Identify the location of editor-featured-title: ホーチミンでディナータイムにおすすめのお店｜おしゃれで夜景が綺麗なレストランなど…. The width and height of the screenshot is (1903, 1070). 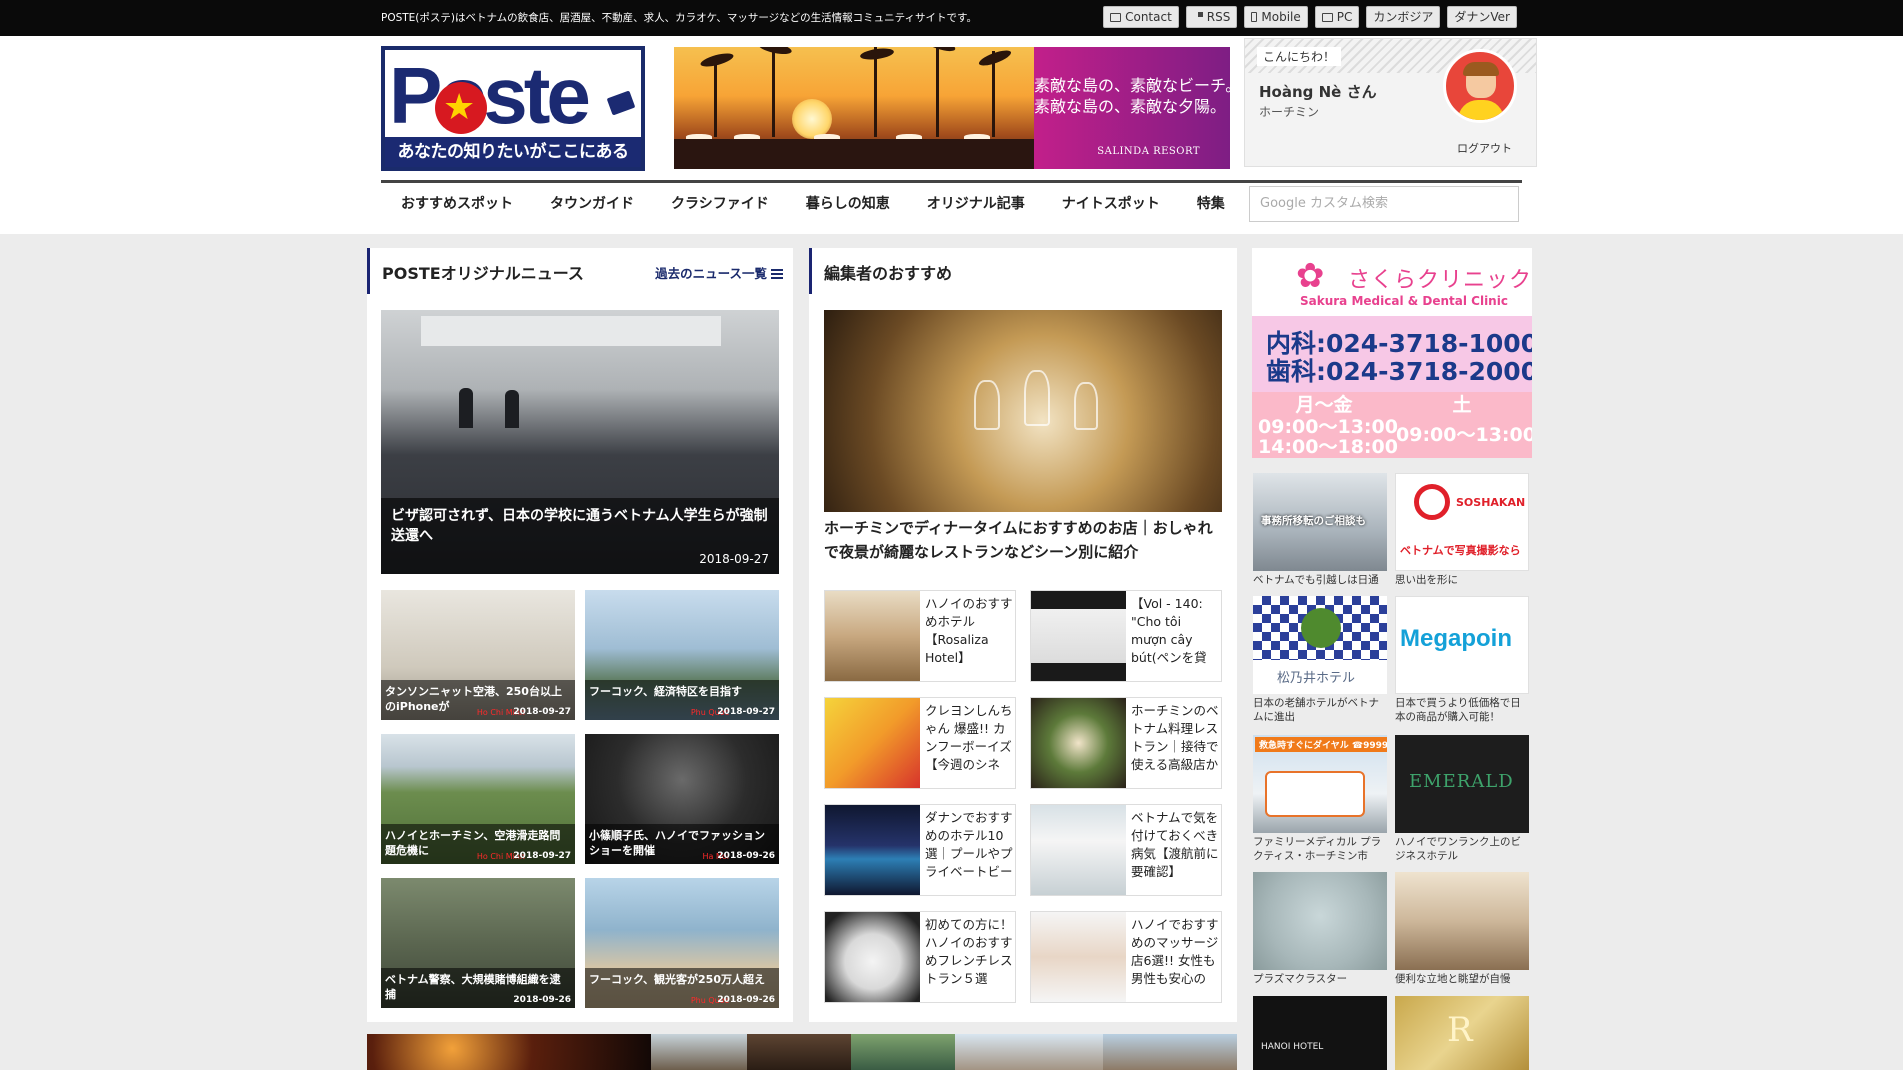
(1023, 540).